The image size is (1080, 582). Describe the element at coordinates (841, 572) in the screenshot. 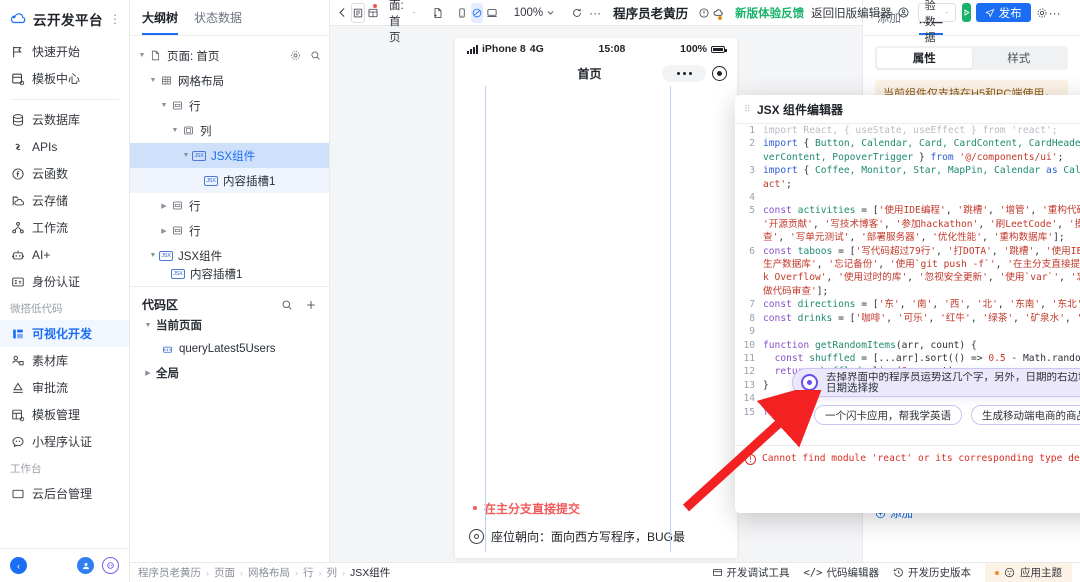

I see `code-editor-button: </> 代码编辑器` at that location.